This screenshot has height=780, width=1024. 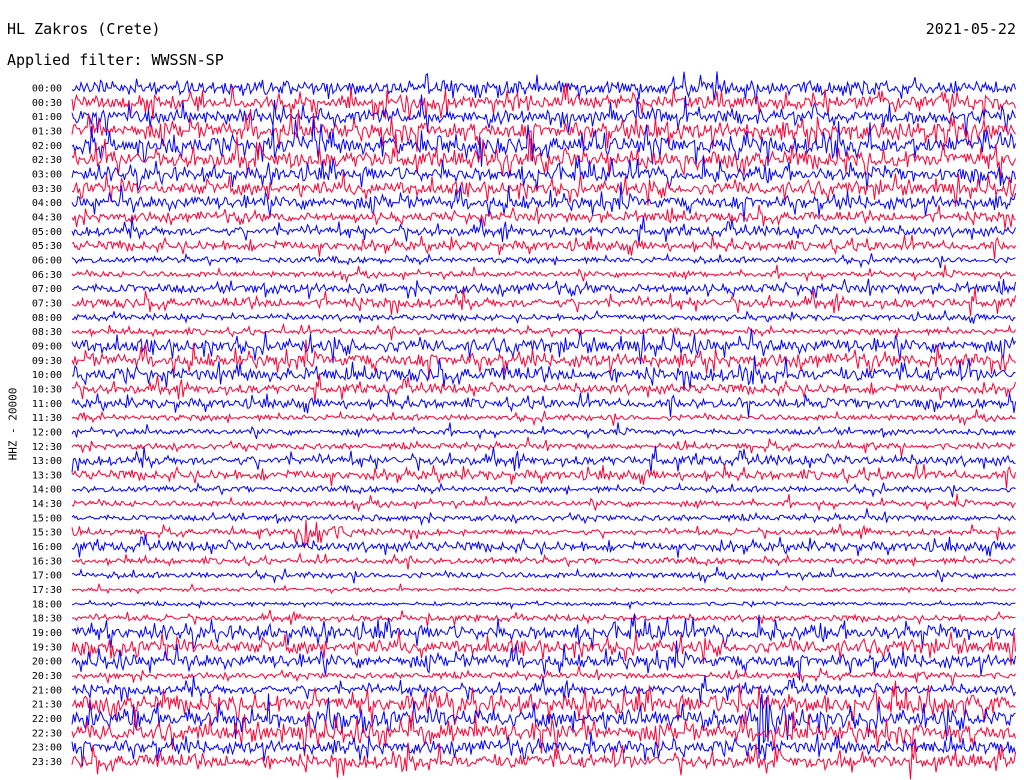 What do you see at coordinates (47, 690) in the screenshot?
I see `time-tick-label: 21:00` at bounding box center [47, 690].